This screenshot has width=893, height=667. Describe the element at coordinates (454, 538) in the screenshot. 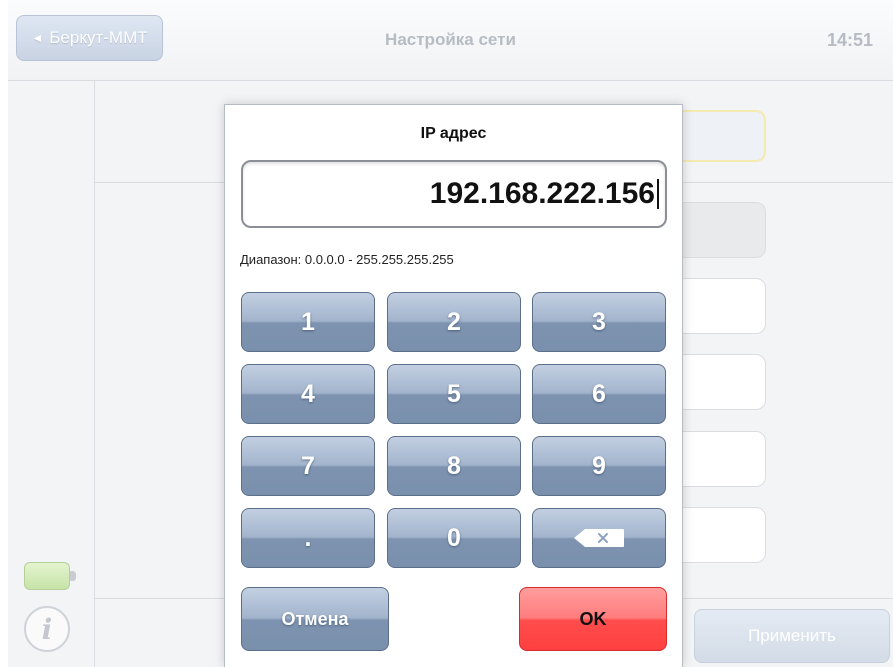

I see `key-0: 0` at that location.